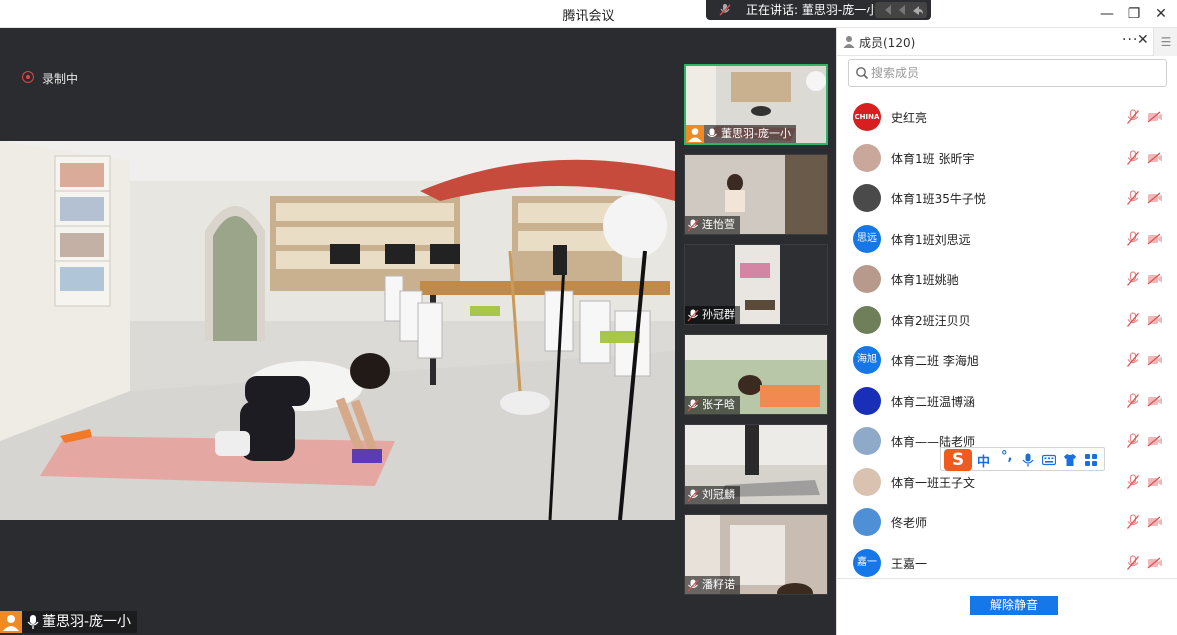  Describe the element at coordinates (1134, 14) in the screenshot. I see `maximize-button: ❐` at that location.